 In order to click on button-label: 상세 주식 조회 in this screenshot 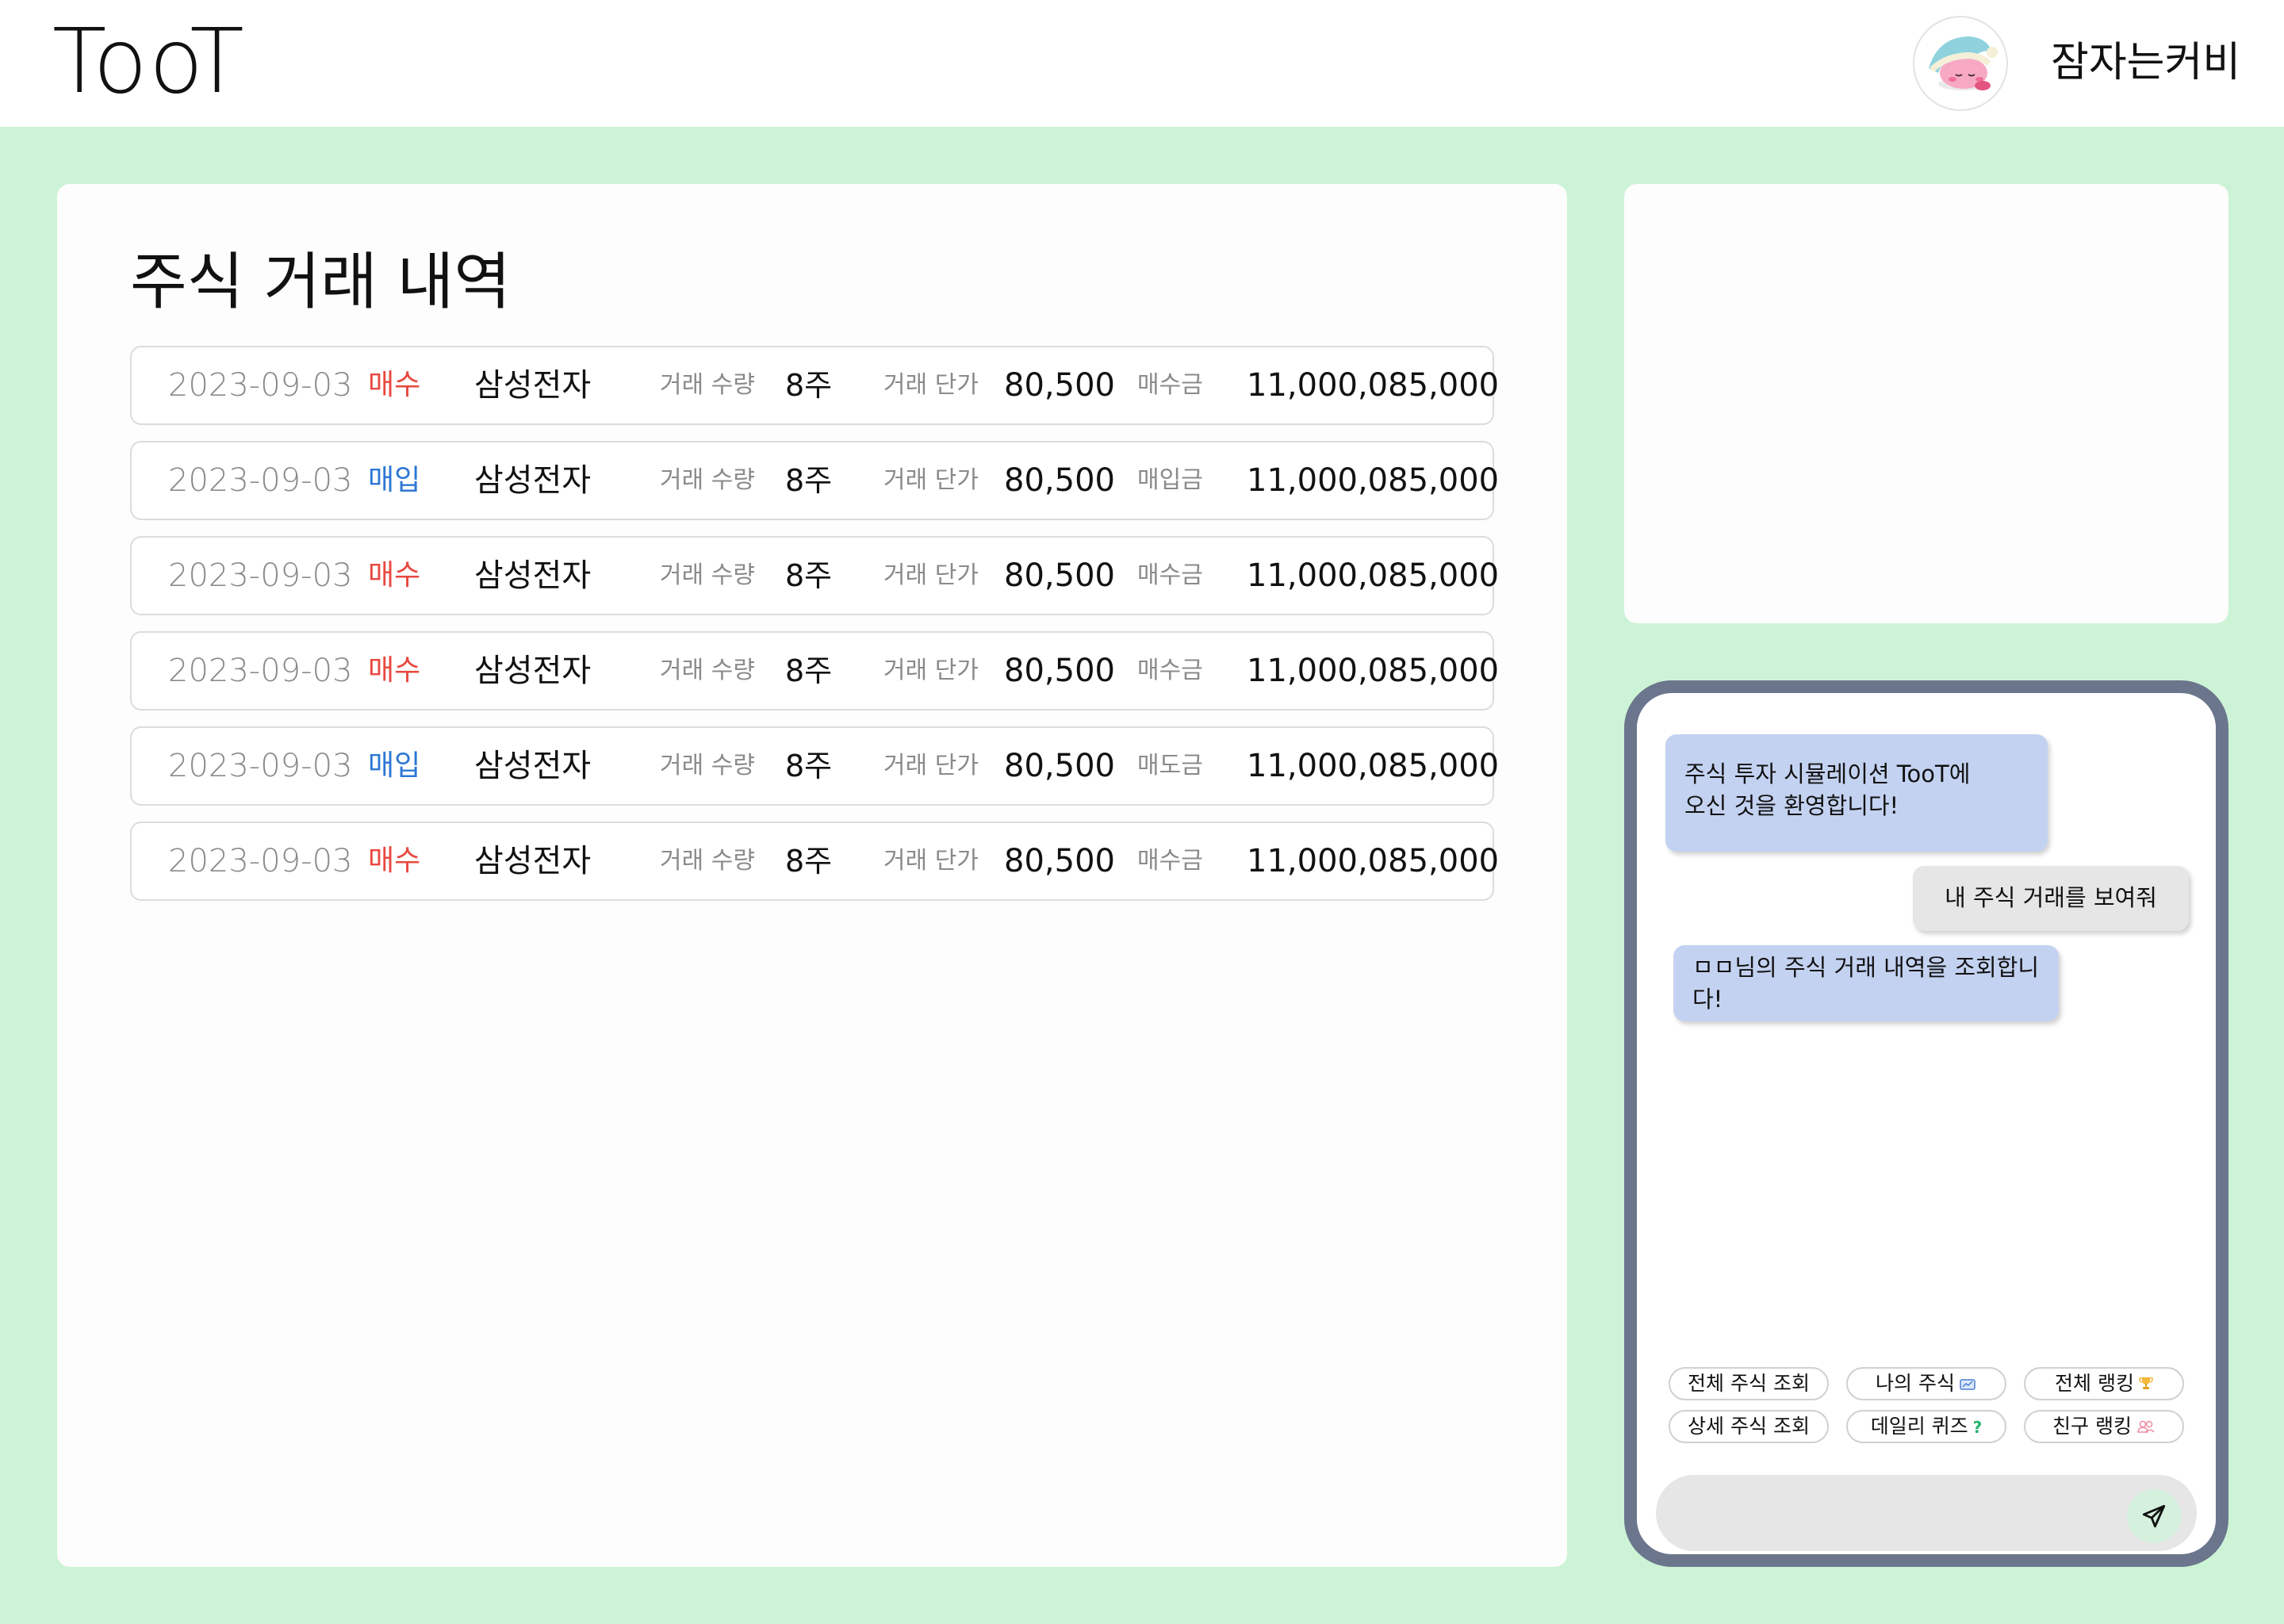, I will do `click(1749, 1426)`.